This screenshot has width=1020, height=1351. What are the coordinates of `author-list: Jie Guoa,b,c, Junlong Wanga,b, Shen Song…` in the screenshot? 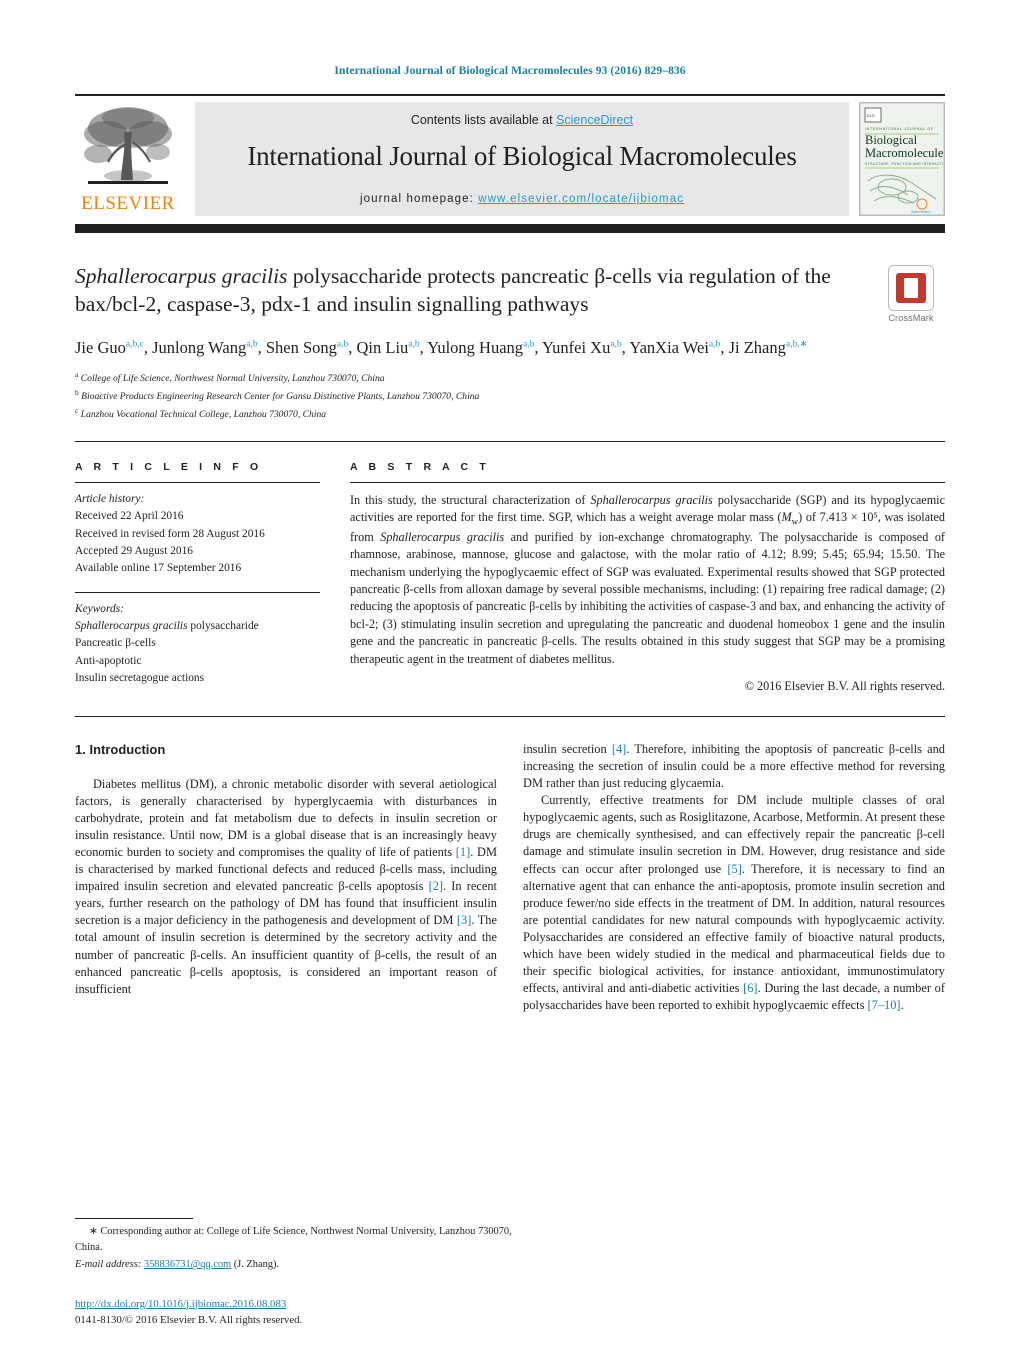 It's located at (441, 347).